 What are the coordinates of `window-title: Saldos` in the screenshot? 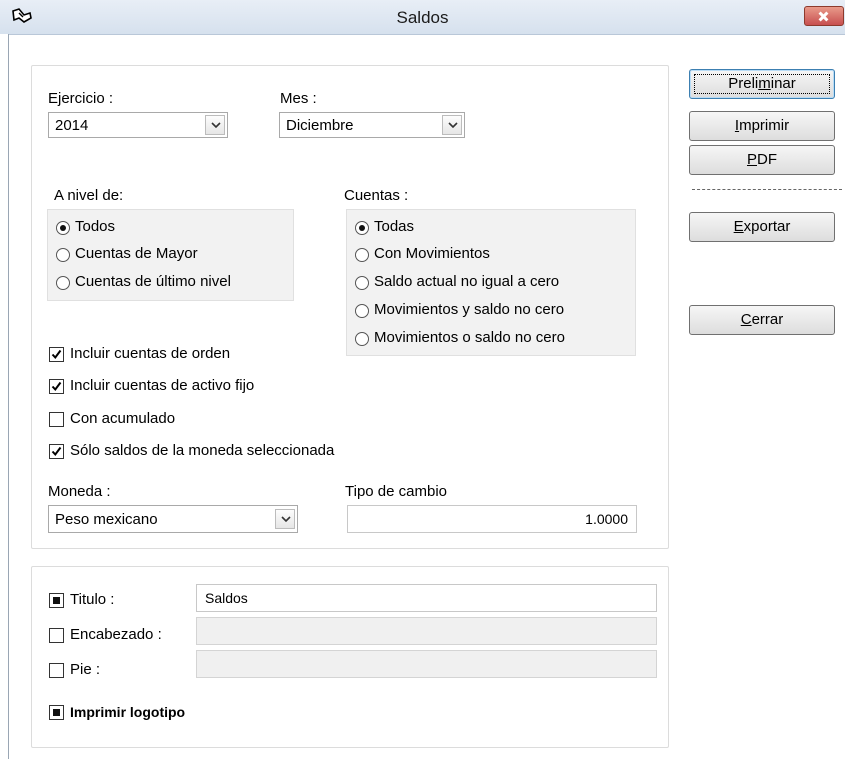 It's located at (422, 17).